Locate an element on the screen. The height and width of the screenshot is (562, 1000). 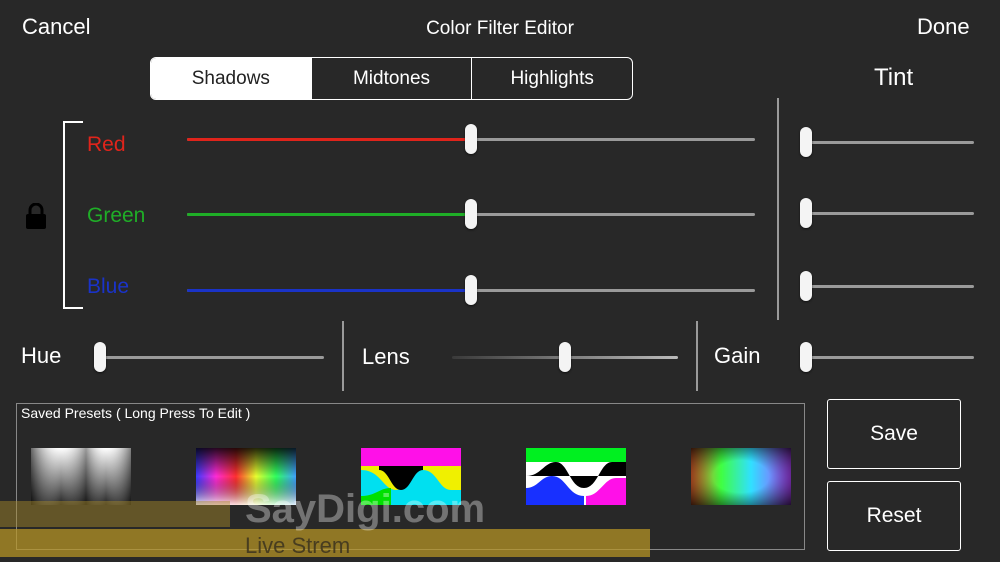
channel-link-bracket is located at coordinates (73, 215).